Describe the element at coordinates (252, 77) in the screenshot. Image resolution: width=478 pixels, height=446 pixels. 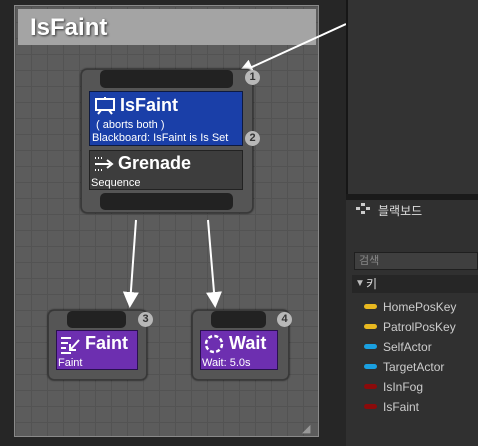
I see `execution-order-badge: 1` at that location.